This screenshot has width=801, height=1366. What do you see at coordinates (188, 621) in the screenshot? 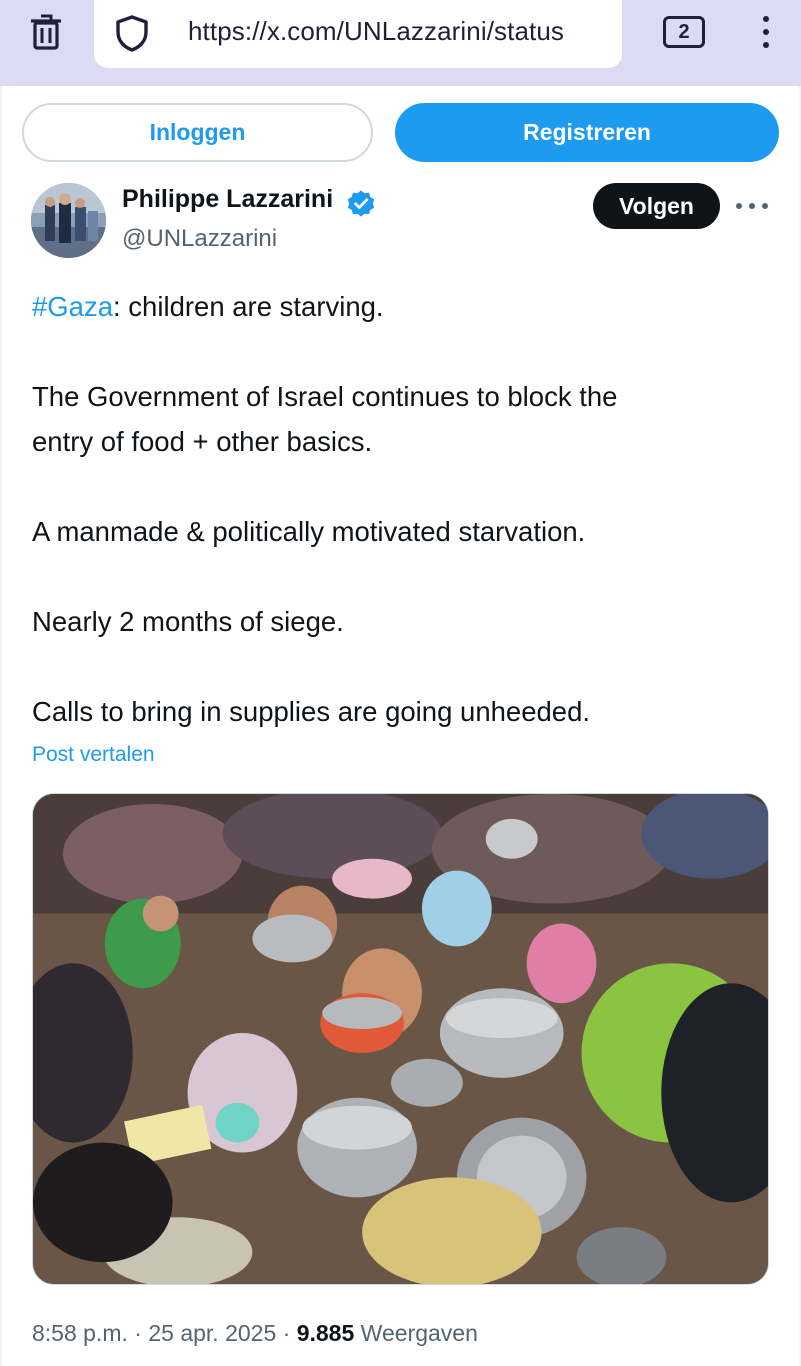
I see `tweet-line-4: Nearly 2 months of siege.` at bounding box center [188, 621].